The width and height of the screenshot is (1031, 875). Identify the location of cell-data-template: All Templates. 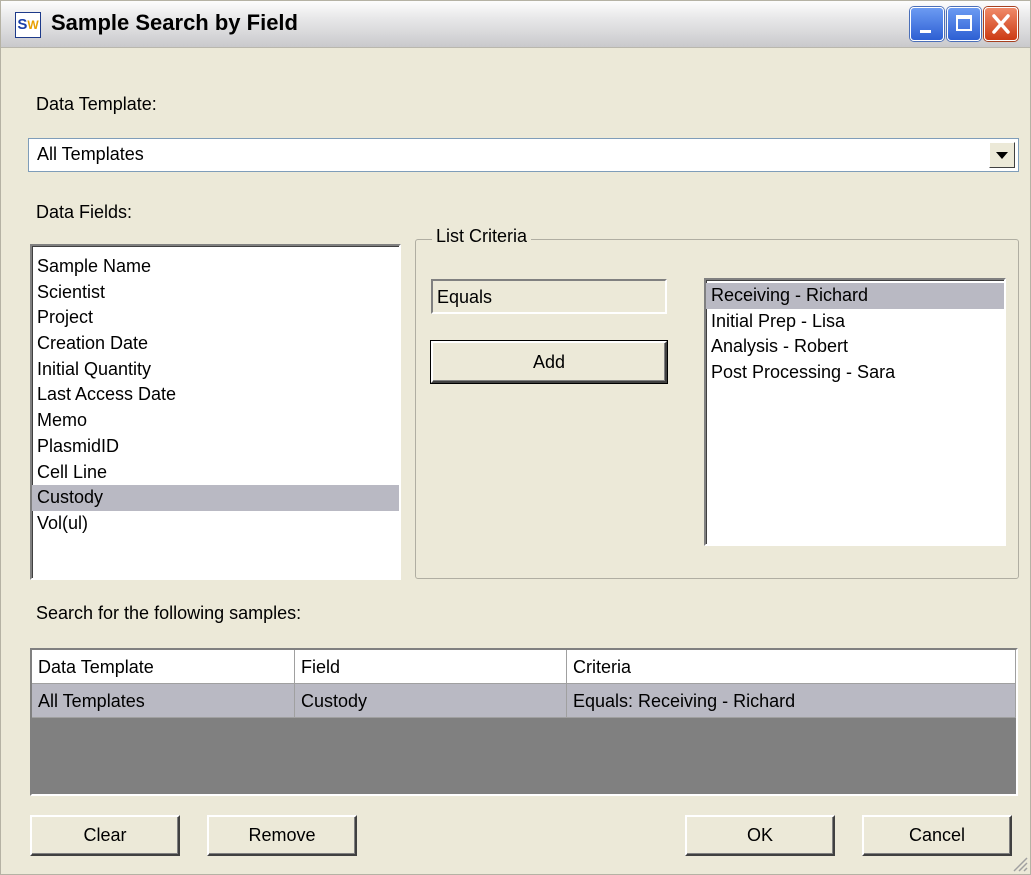
(163, 701).